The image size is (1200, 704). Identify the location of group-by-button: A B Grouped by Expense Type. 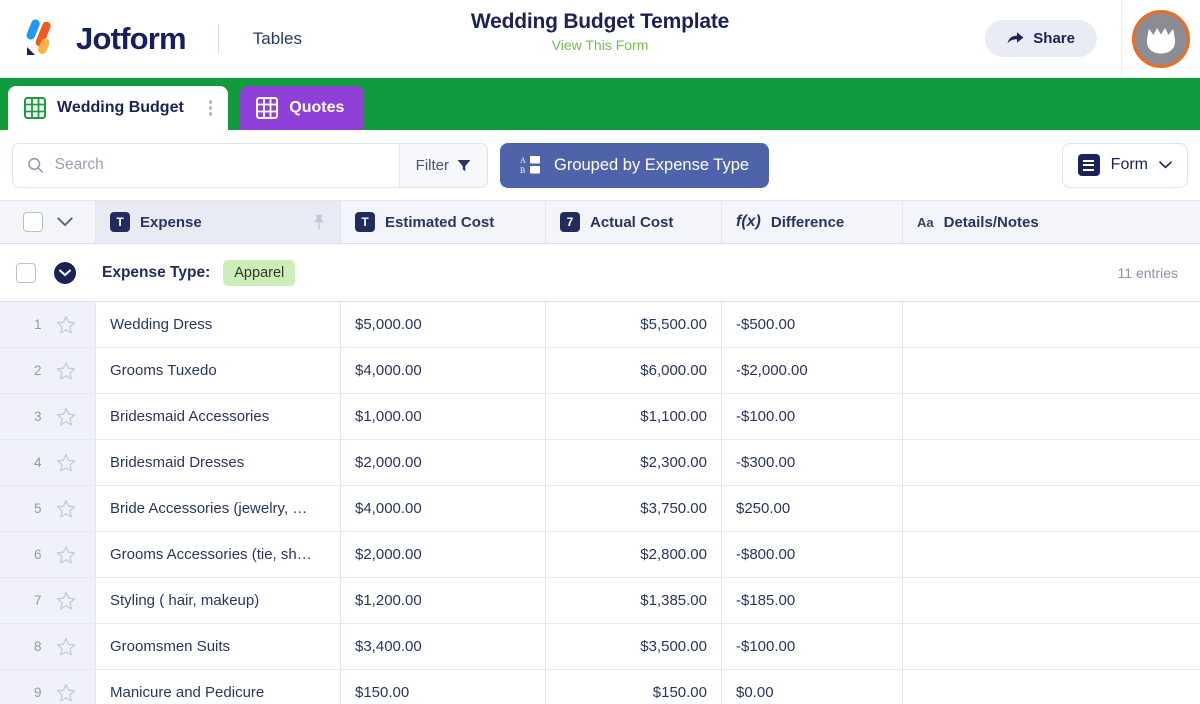
(635, 165).